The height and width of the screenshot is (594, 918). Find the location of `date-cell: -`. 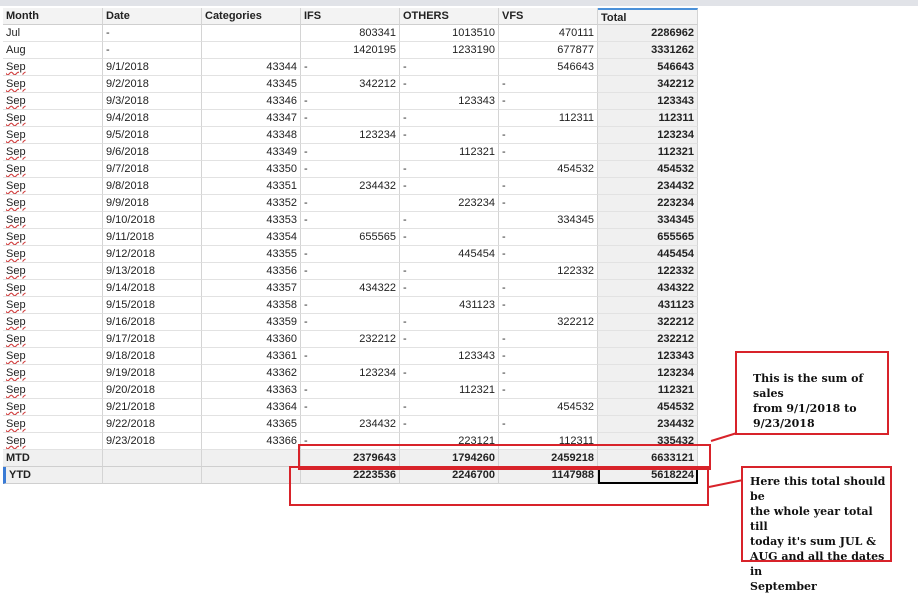

date-cell: - is located at coordinates (152, 50).